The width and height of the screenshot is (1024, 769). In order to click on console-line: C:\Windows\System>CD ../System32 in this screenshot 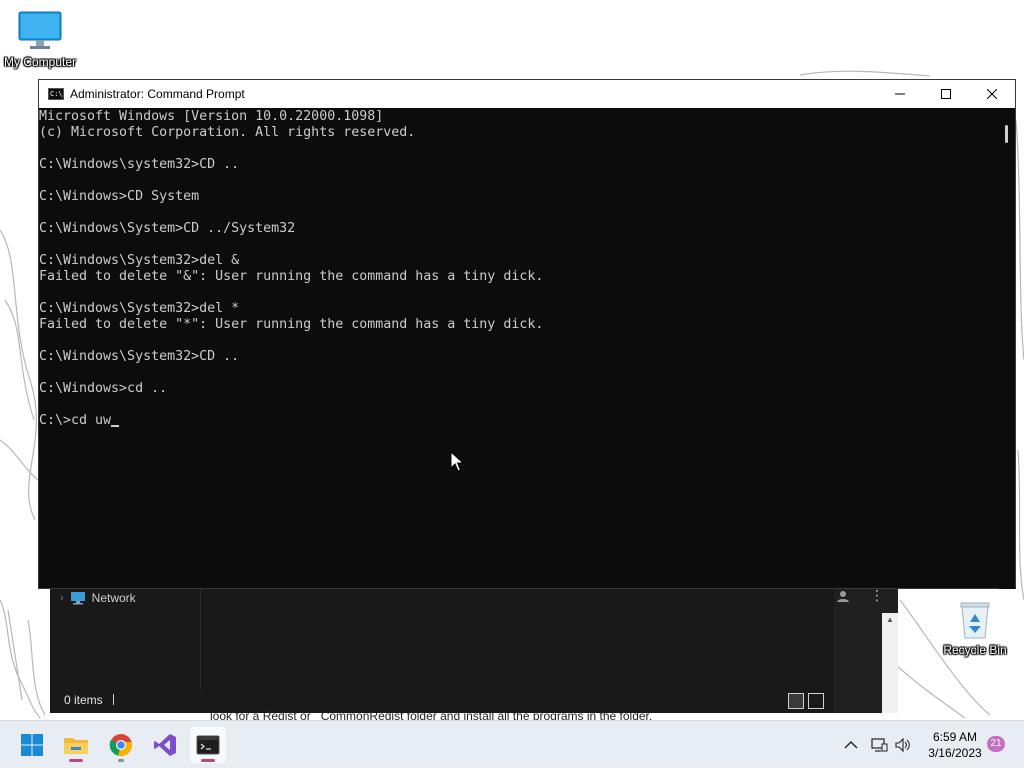, I will do `click(167, 228)`.